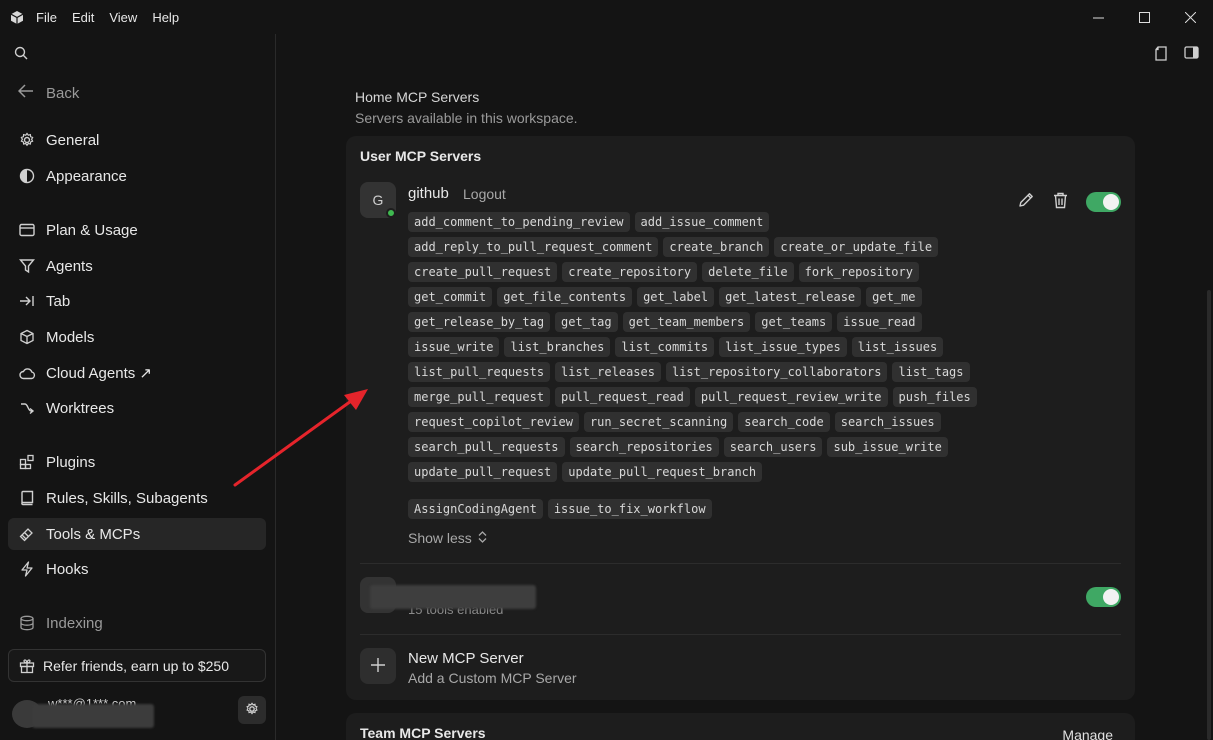 Image resolution: width=1213 pixels, height=740 pixels. Describe the element at coordinates (1144, 17) in the screenshot. I see `maximize-button` at that location.